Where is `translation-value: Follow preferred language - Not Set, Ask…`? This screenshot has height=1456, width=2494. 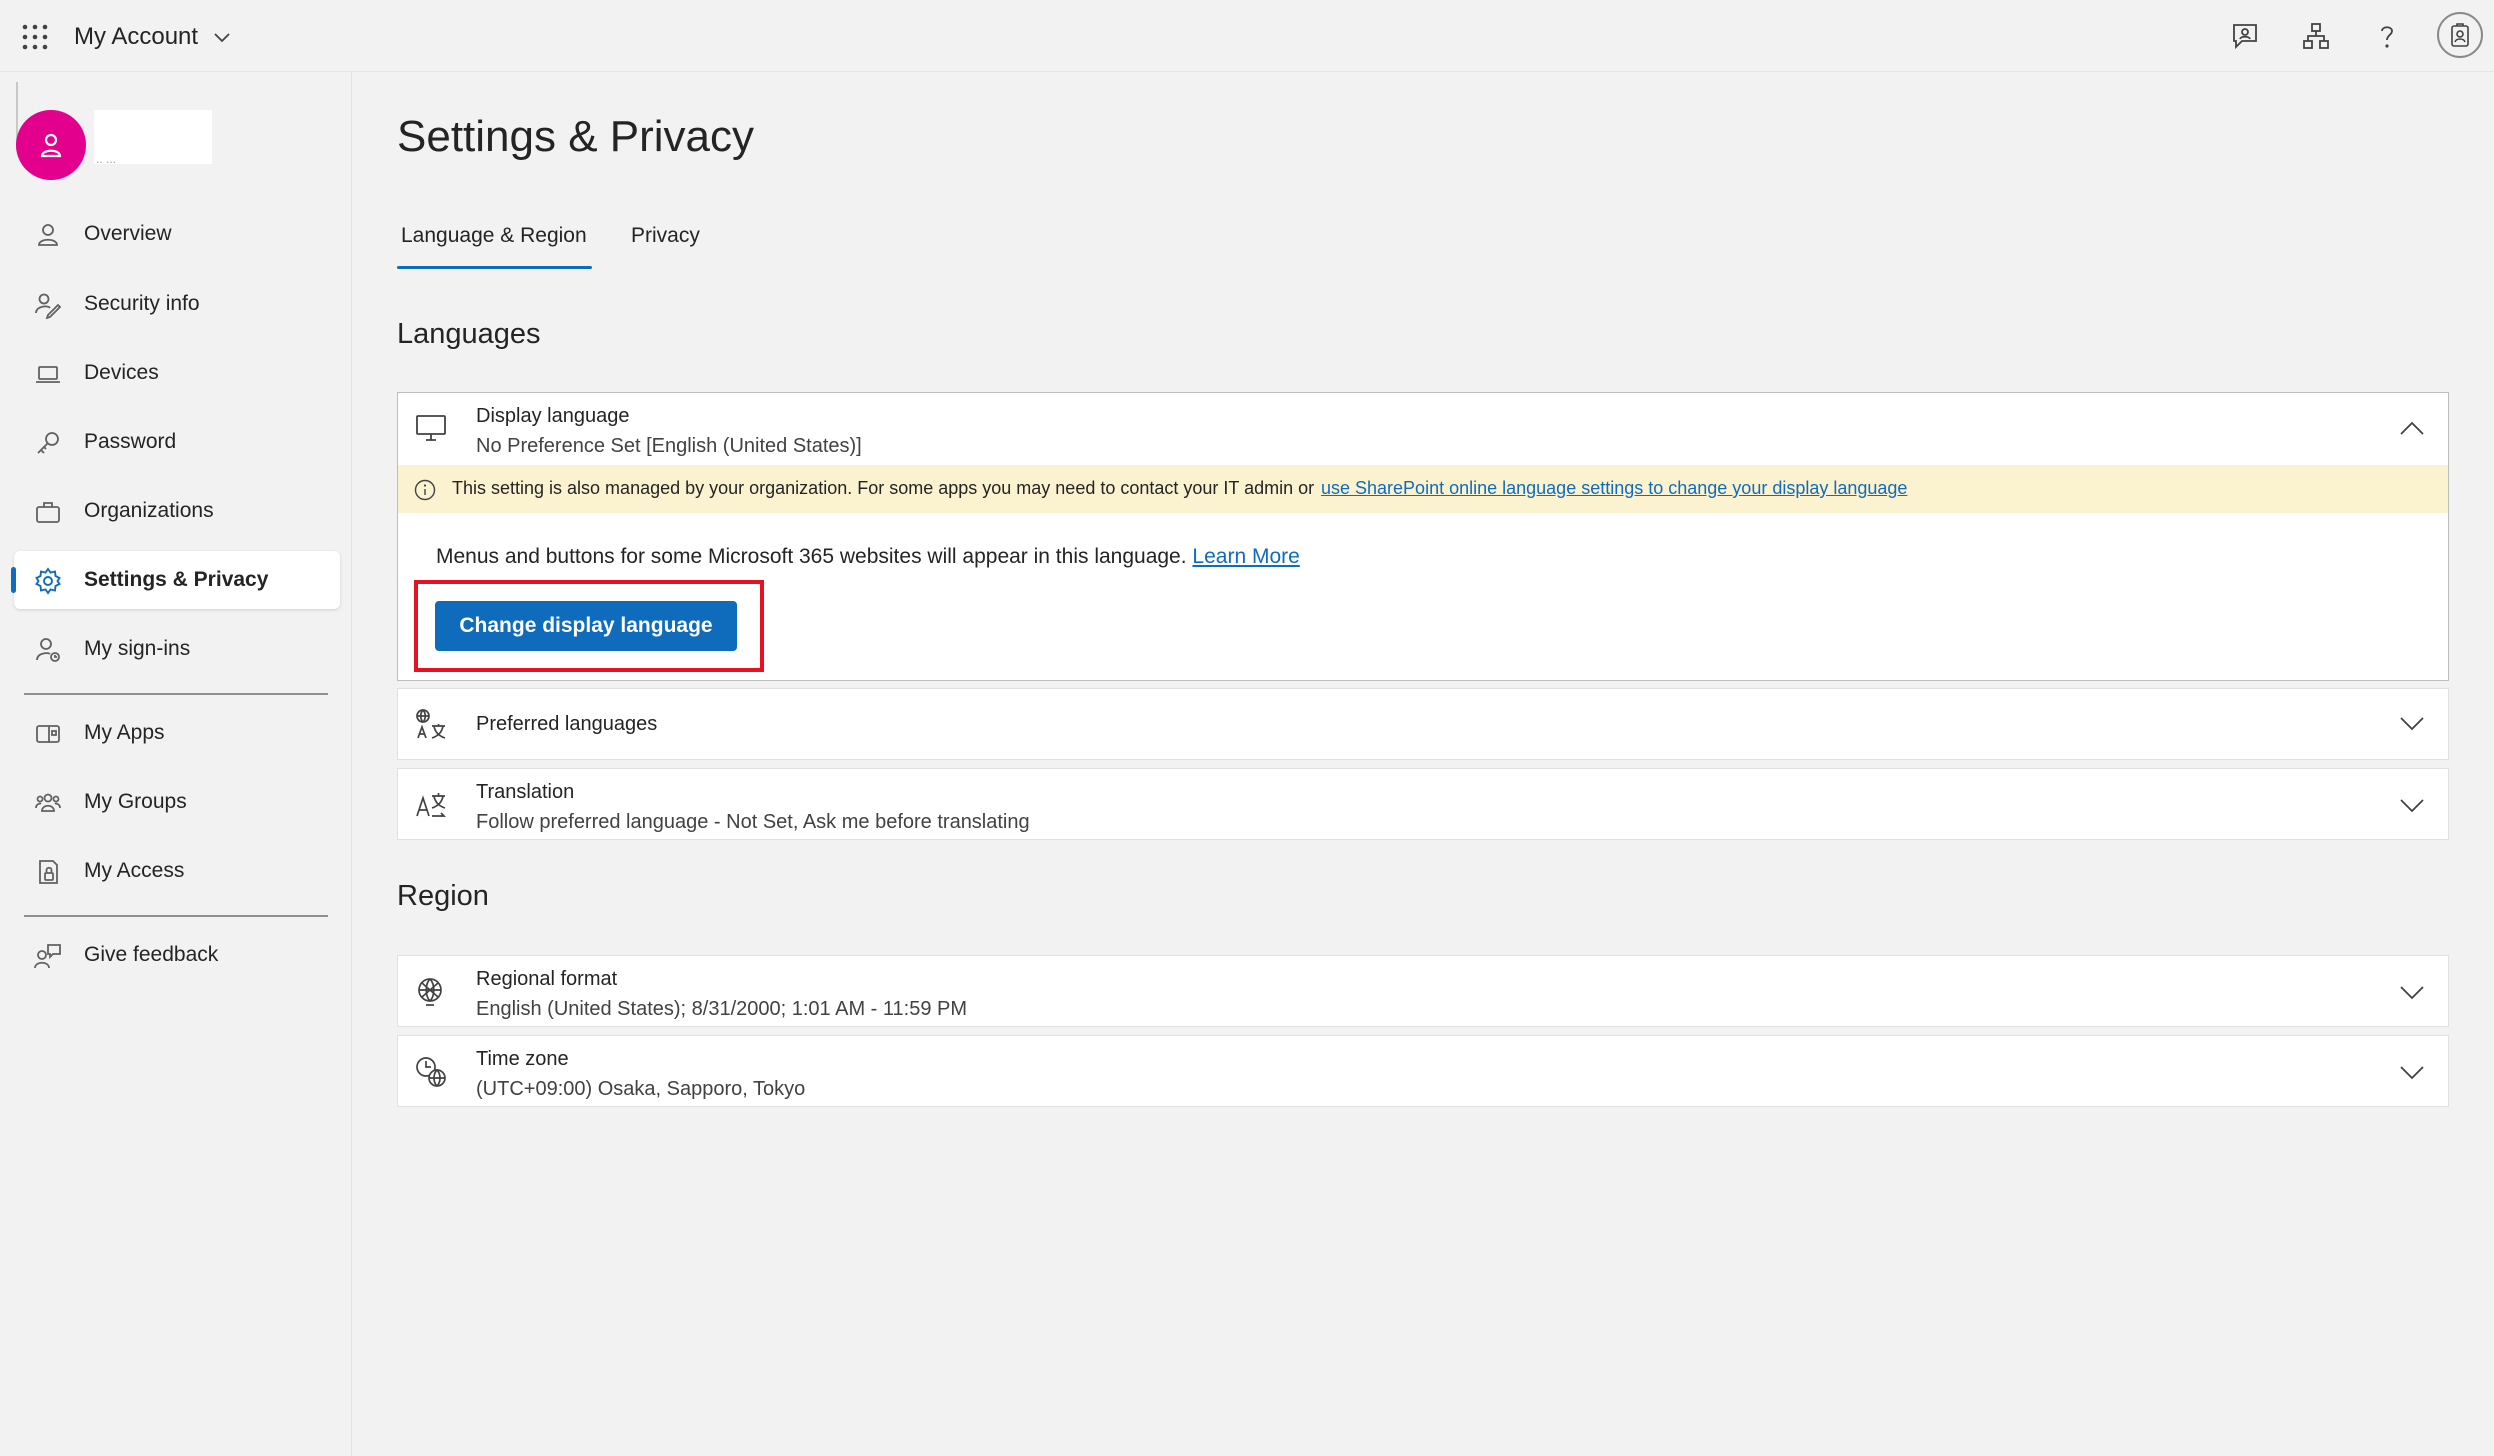 translation-value: Follow preferred language - Not Set, Ask… is located at coordinates (753, 822).